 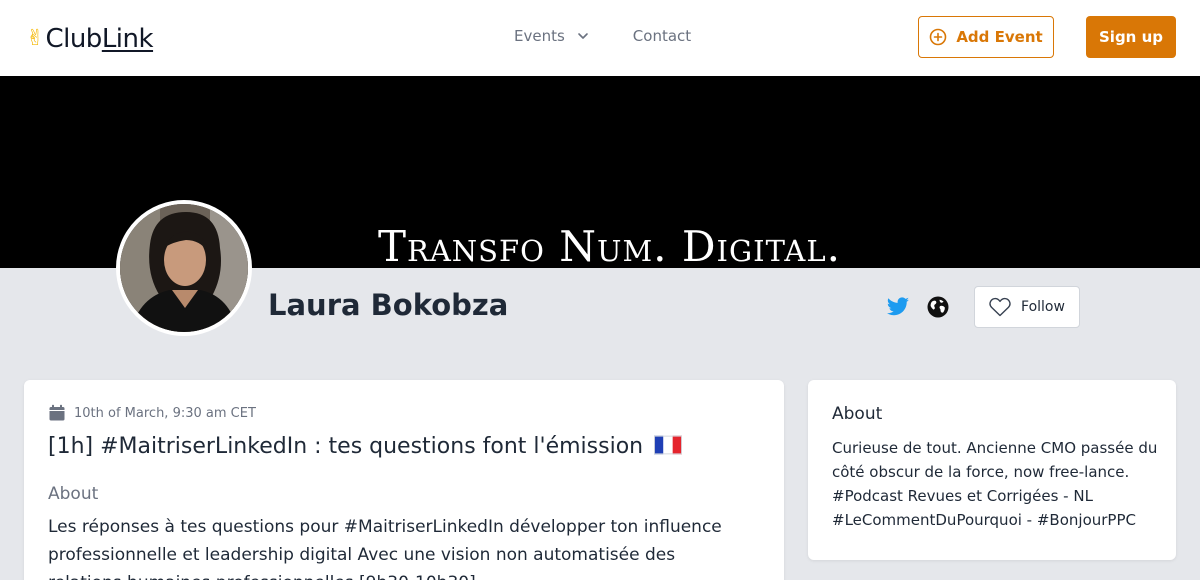 I want to click on event-about-heading: About, so click(x=73, y=494).